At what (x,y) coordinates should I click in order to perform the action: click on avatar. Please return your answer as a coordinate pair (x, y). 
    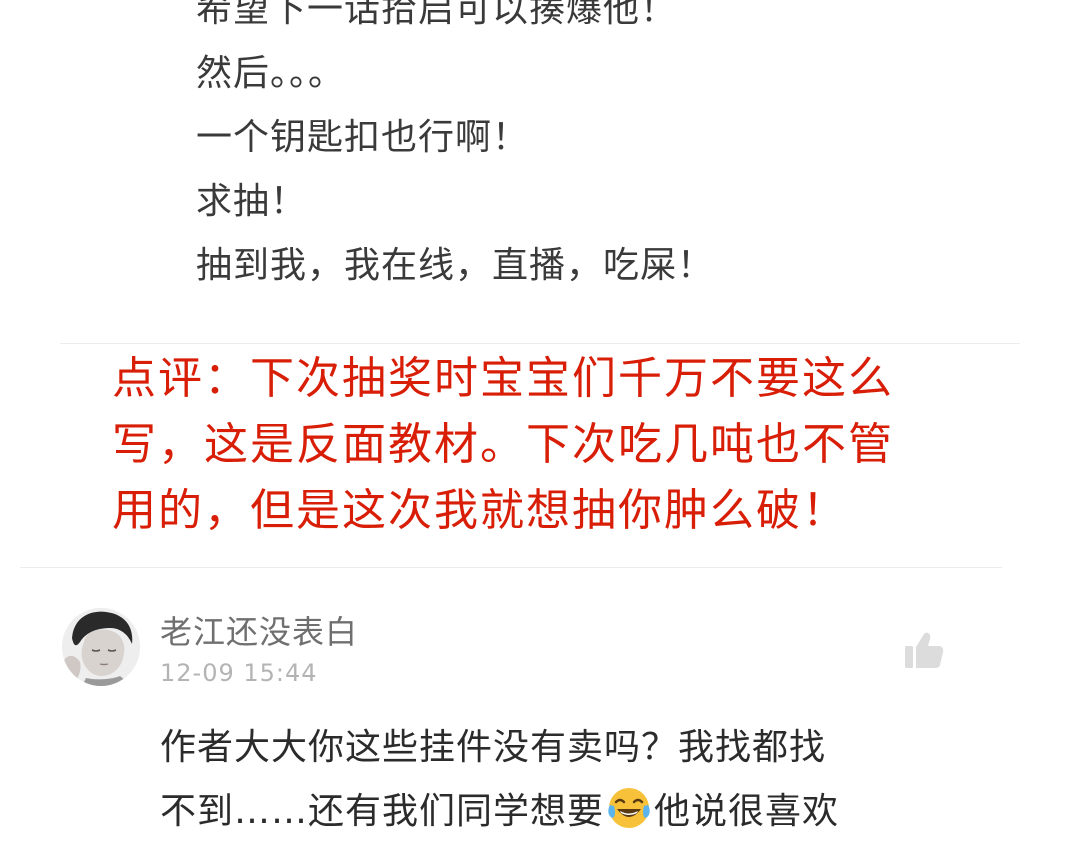
    Looking at the image, I should click on (101, 647).